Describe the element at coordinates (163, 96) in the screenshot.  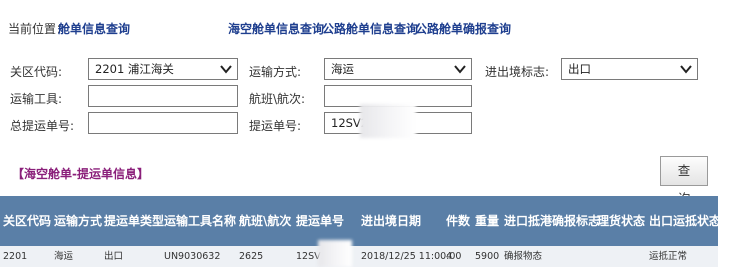
I see `transport-tool-input` at that location.